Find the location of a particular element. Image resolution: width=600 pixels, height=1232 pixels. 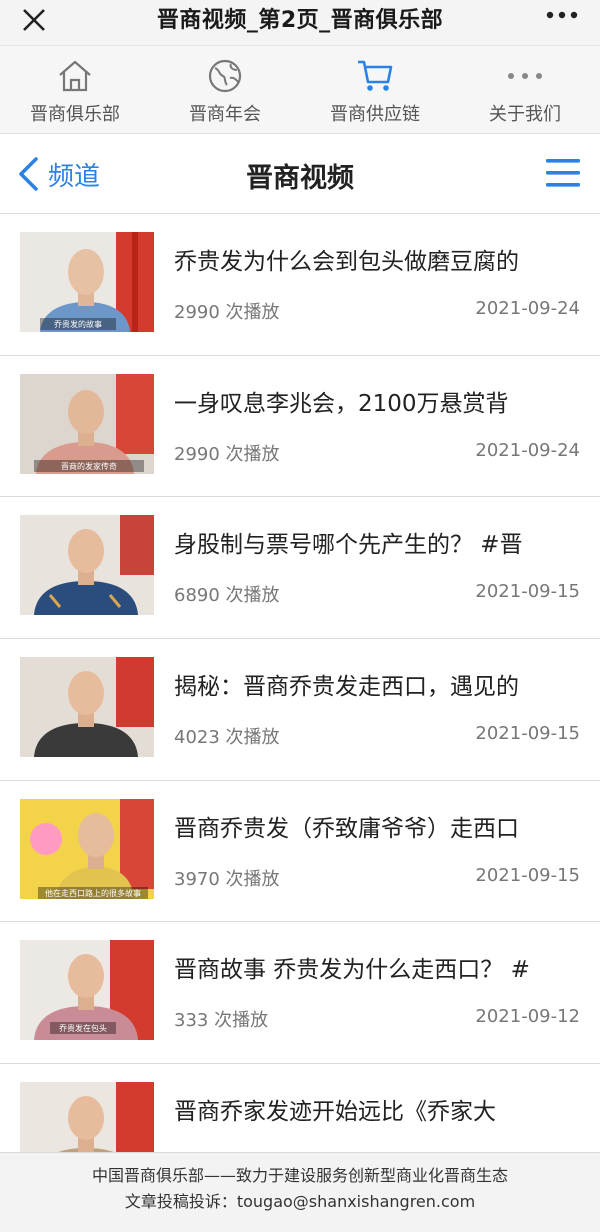

nav-item-about: 关于我们 is located at coordinates (525, 89).